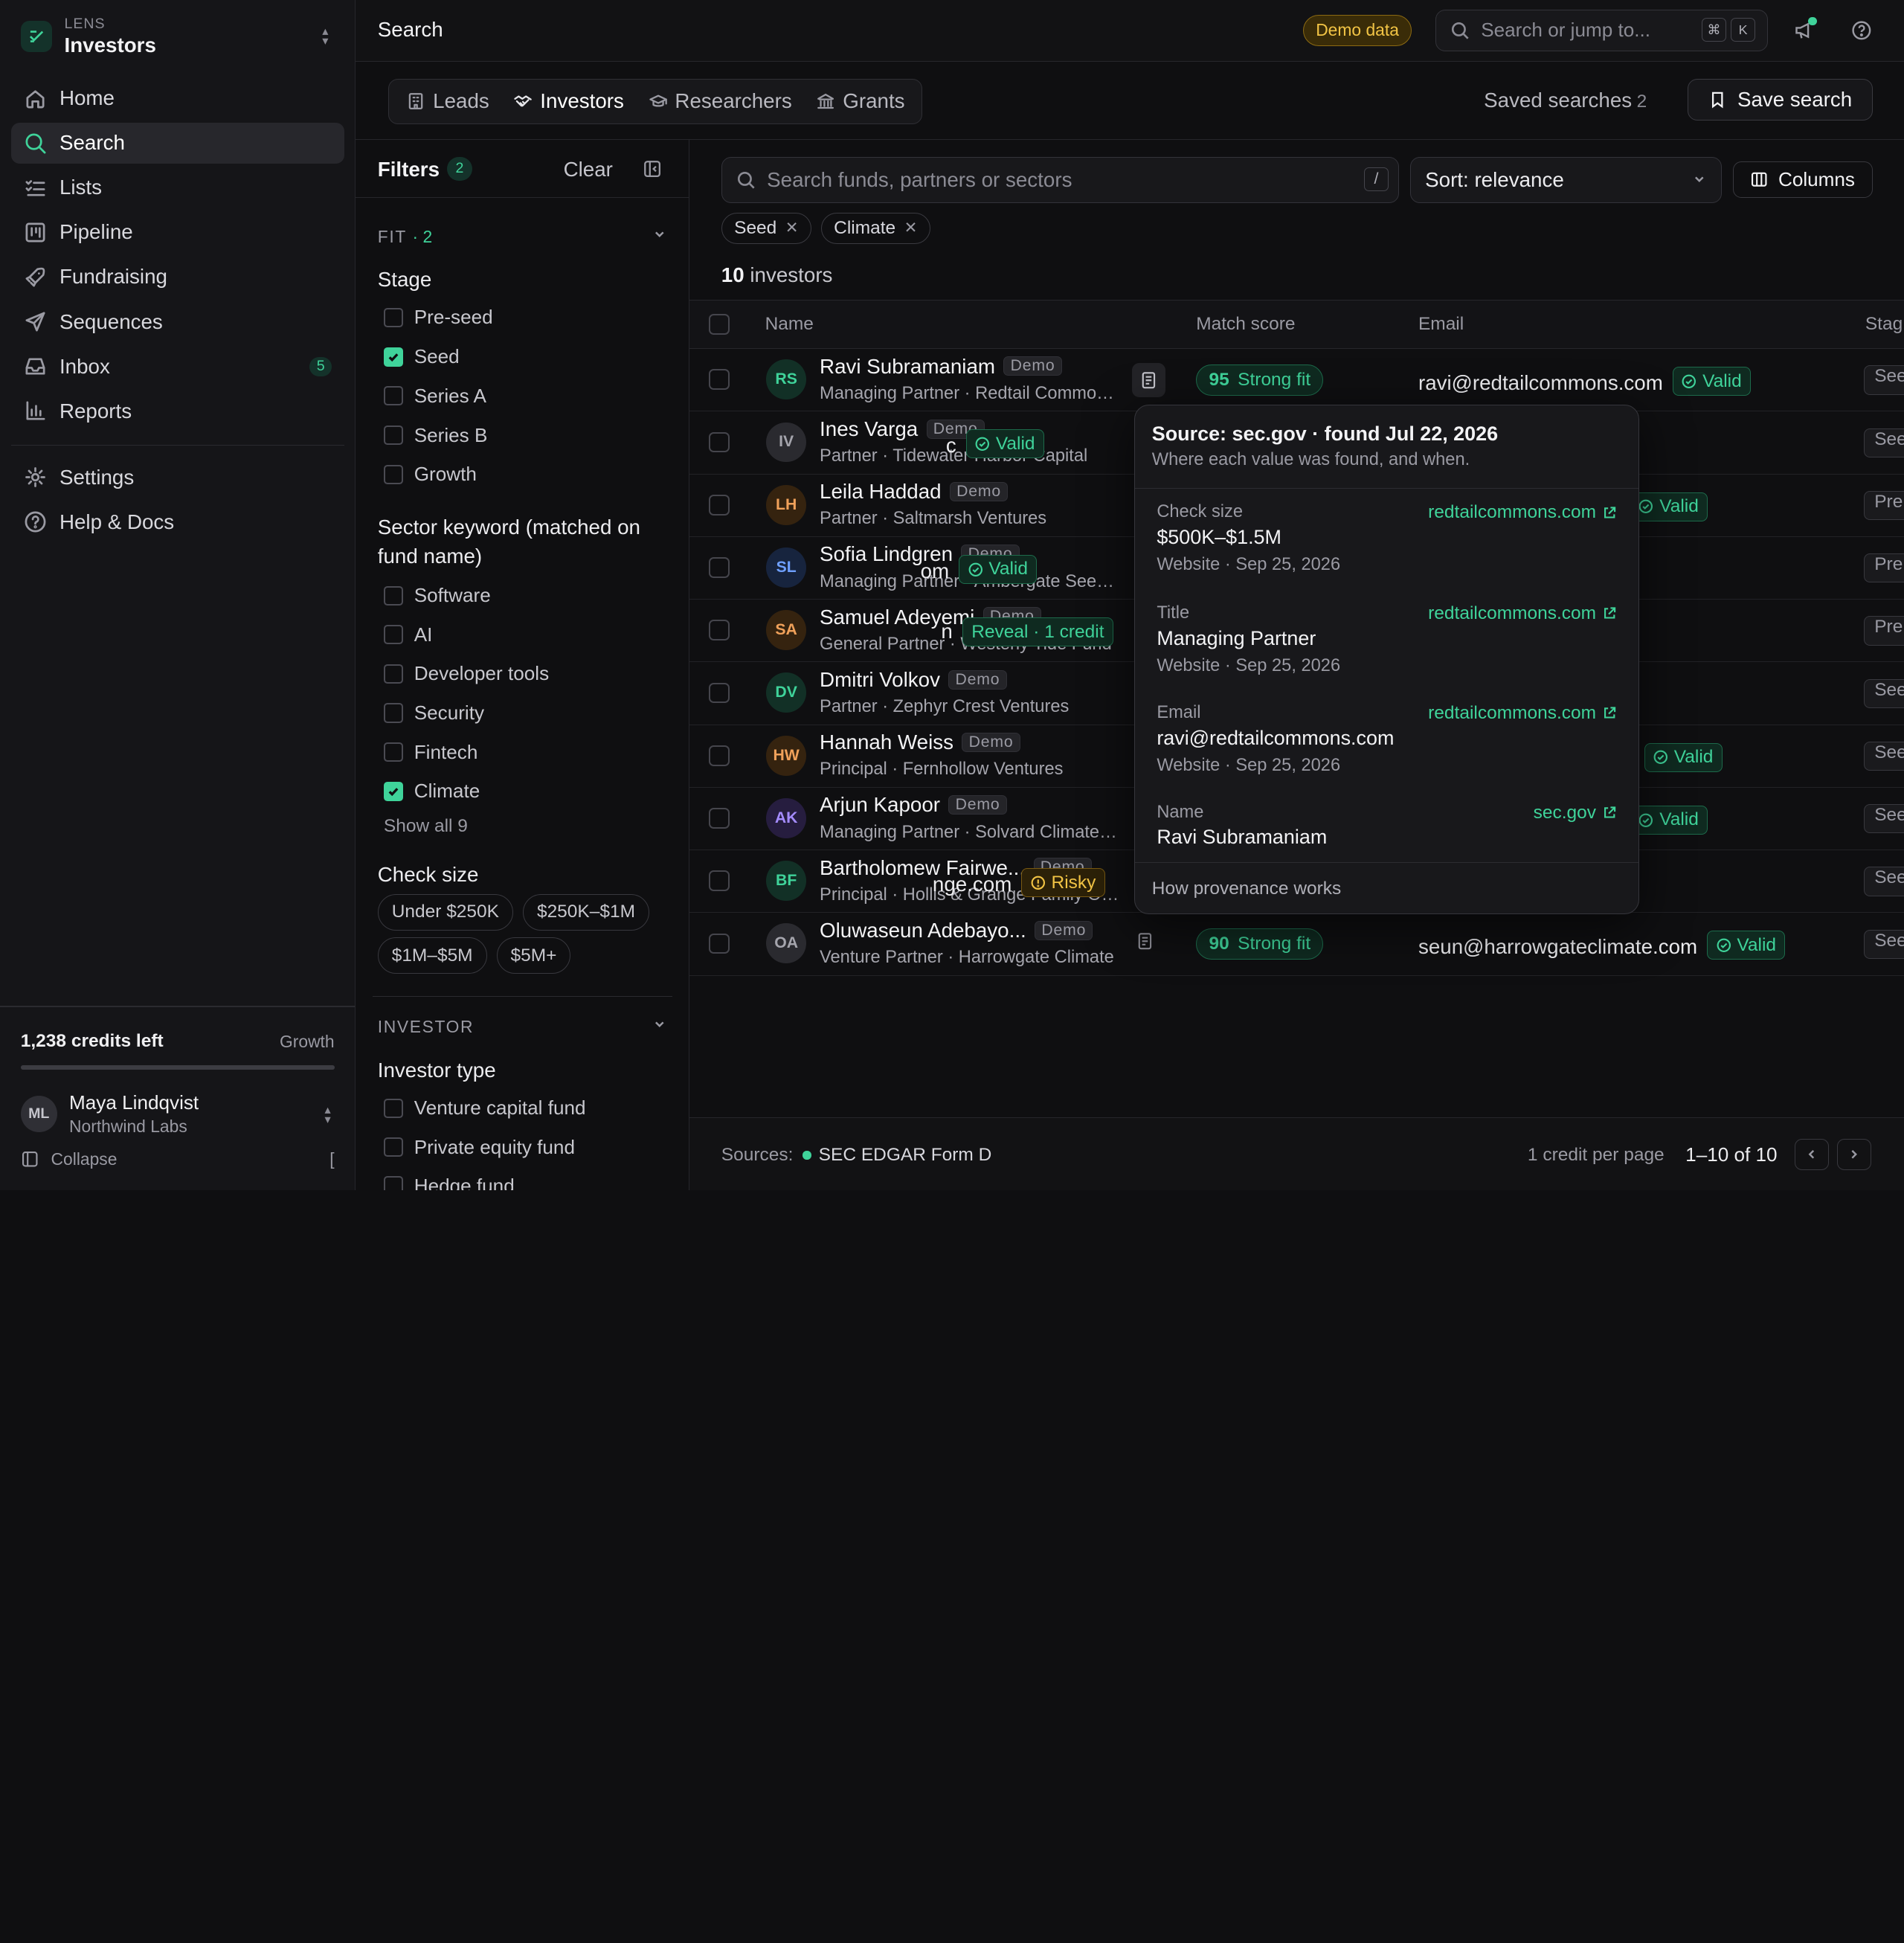 Image resolution: width=1904 pixels, height=1943 pixels. What do you see at coordinates (434, 713) in the screenshot?
I see `filter-option-security: Security` at bounding box center [434, 713].